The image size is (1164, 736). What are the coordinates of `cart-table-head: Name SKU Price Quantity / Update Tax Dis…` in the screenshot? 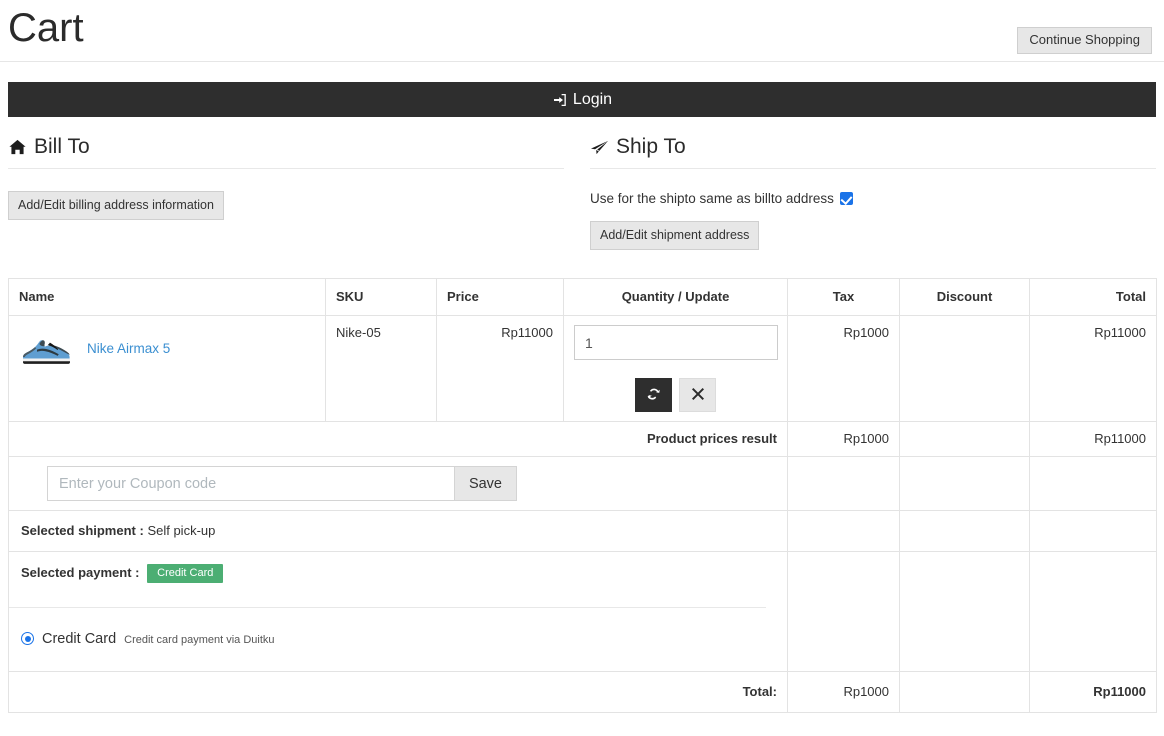 It's located at (582, 297).